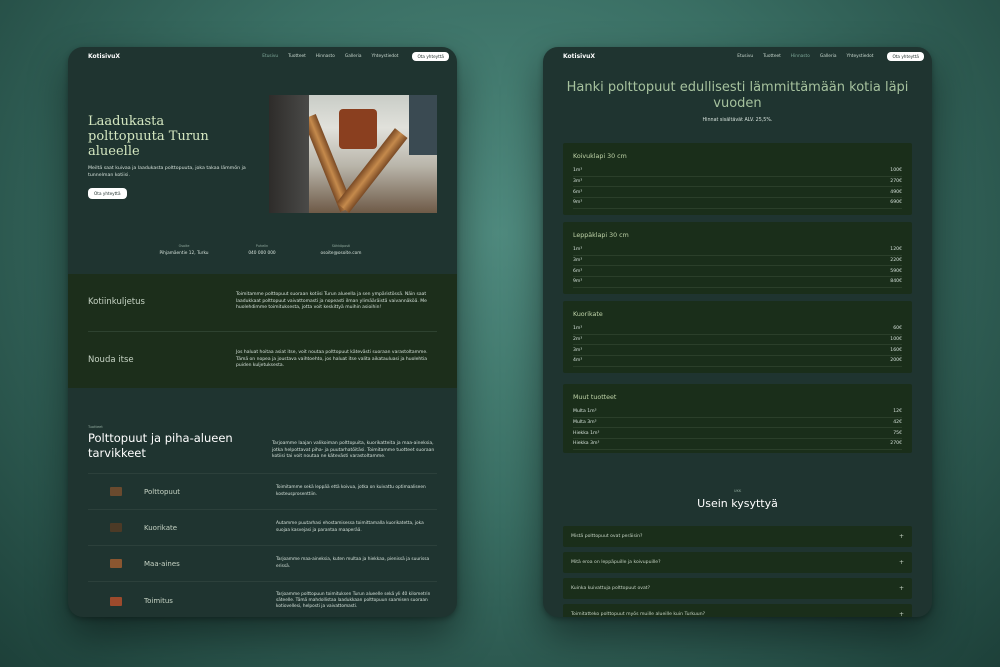 The image size is (1000, 667). What do you see at coordinates (896, 350) in the screenshot?
I see `price-value: 160€` at bounding box center [896, 350].